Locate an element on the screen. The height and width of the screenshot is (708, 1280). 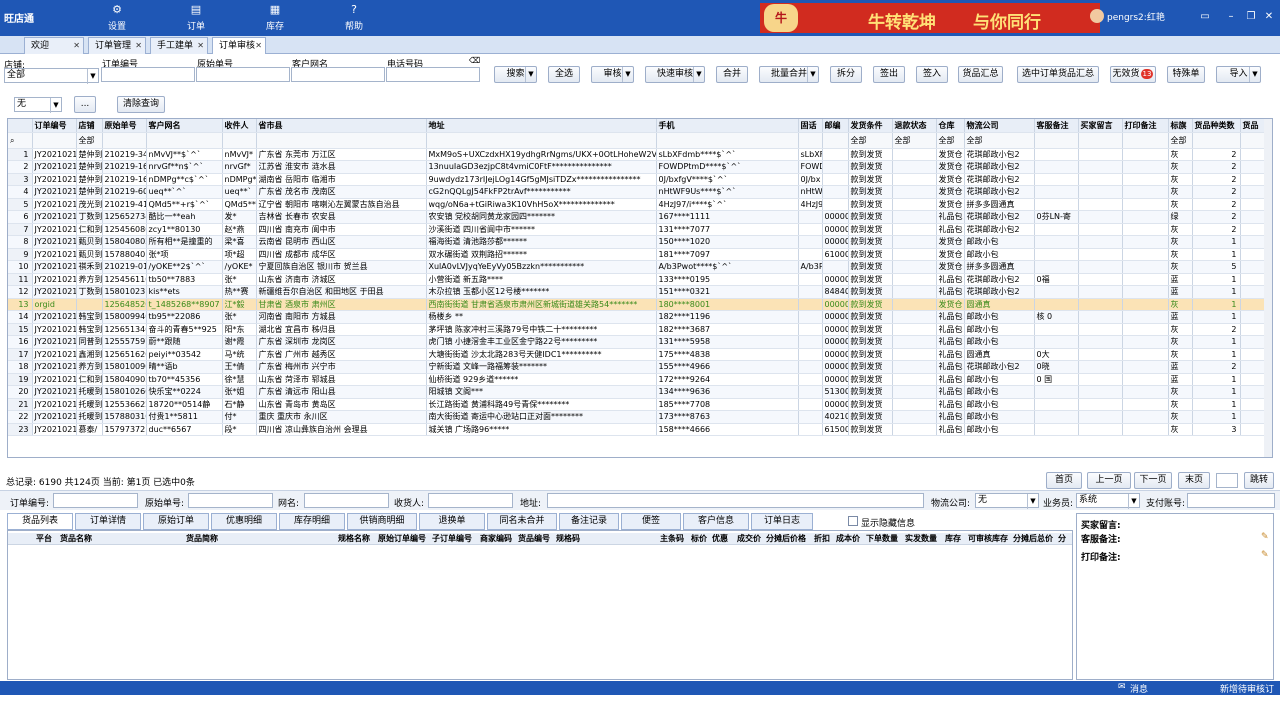
detail-tab: 库存明细 is located at coordinates (312, 521).